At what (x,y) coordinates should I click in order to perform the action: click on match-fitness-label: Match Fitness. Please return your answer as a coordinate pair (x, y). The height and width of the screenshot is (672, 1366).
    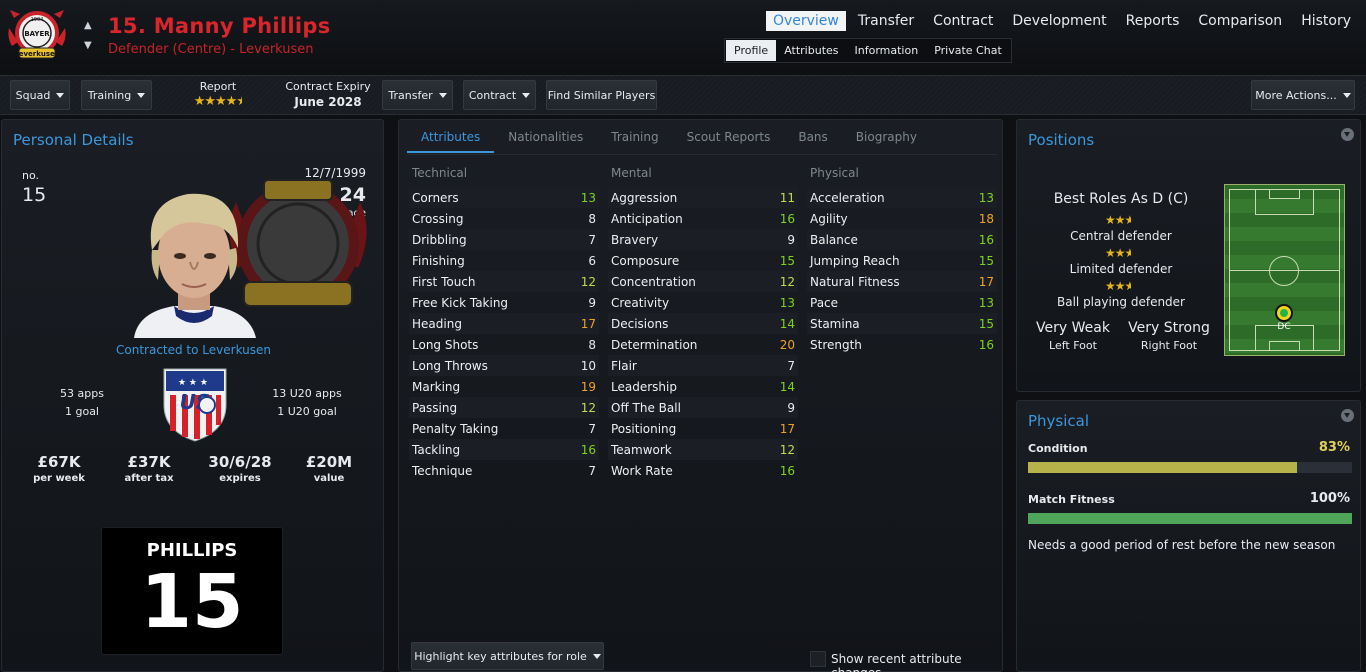
    Looking at the image, I should click on (1071, 499).